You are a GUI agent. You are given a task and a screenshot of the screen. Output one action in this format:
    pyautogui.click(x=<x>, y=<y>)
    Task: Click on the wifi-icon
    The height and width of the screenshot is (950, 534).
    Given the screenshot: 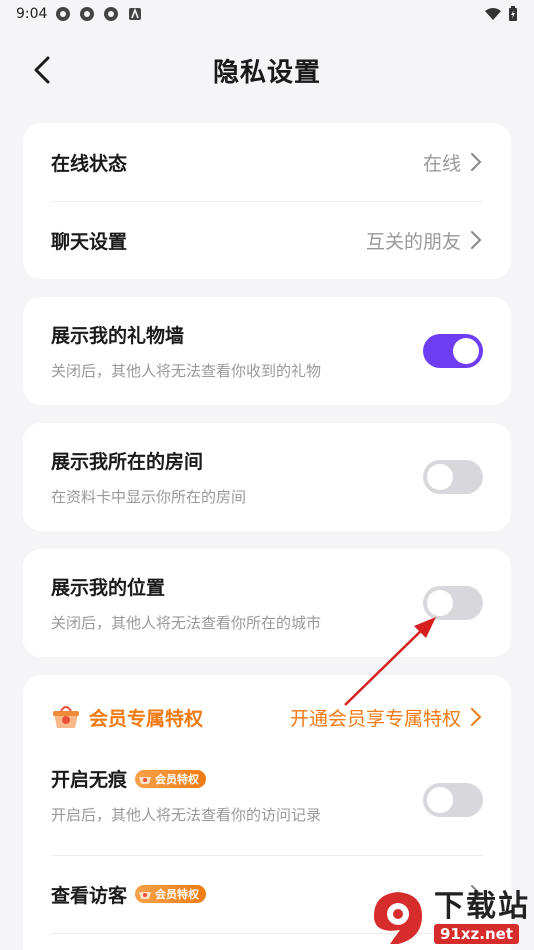 What is the action you would take?
    pyautogui.click(x=493, y=14)
    